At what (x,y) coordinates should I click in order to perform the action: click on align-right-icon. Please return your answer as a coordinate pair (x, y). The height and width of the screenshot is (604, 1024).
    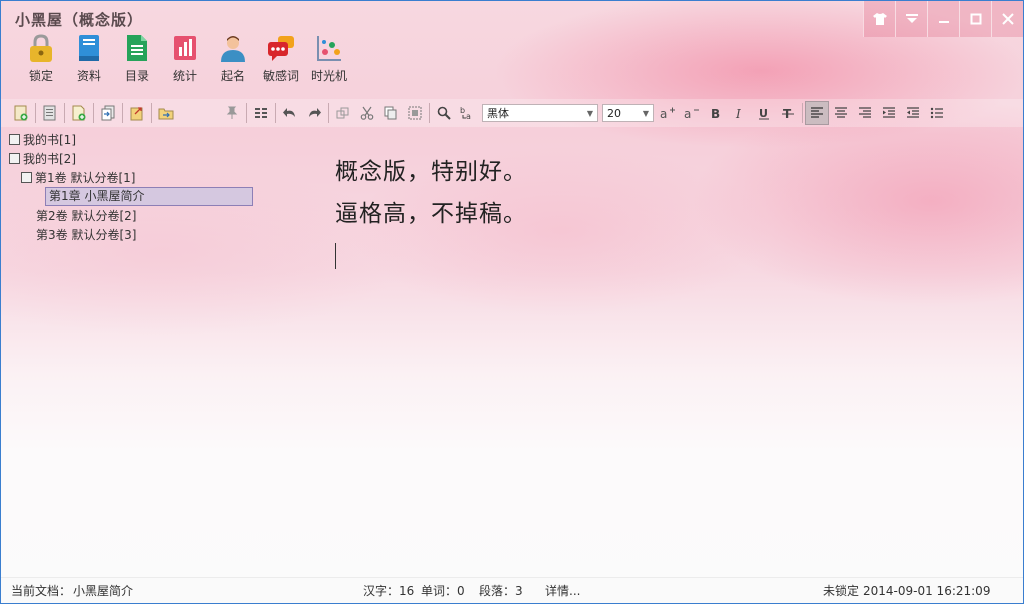
    Looking at the image, I should click on (865, 112).